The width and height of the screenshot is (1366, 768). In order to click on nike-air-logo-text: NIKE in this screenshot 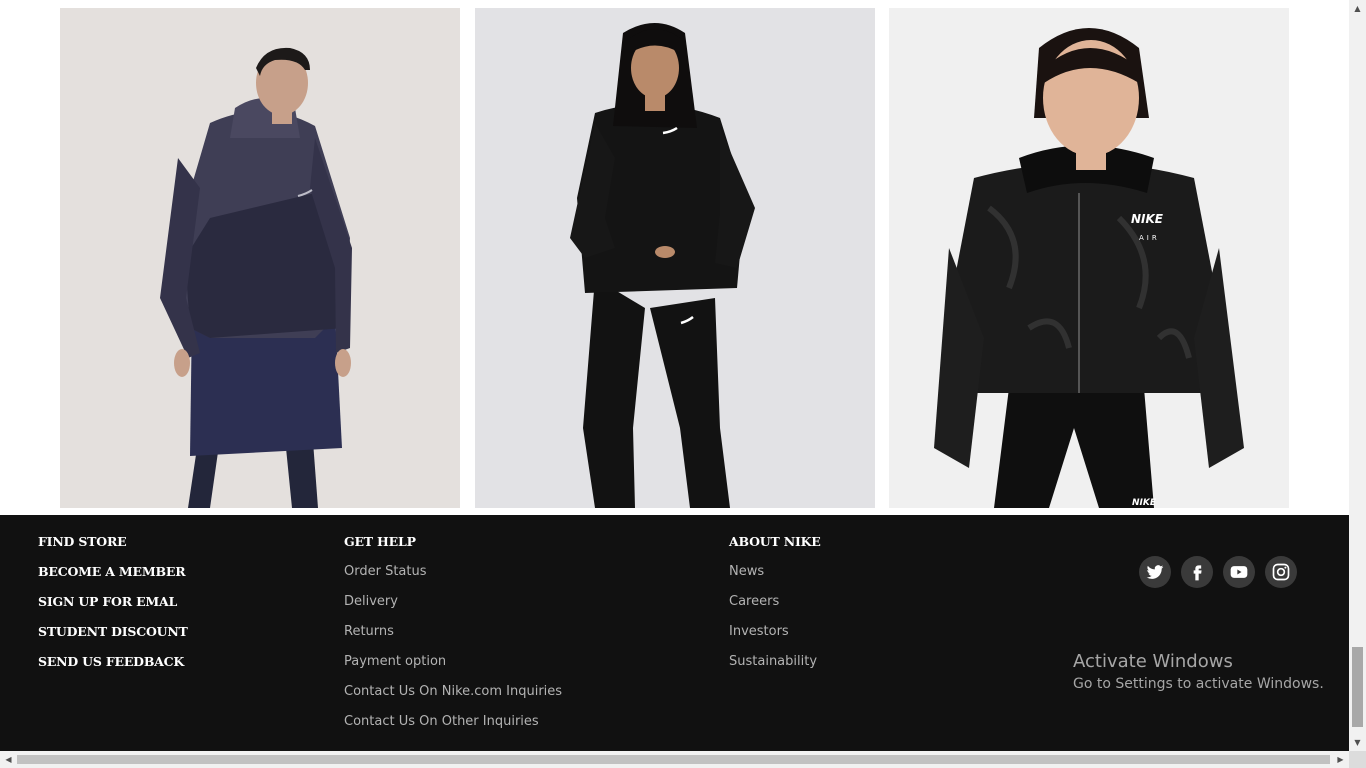, I will do `click(1147, 219)`.